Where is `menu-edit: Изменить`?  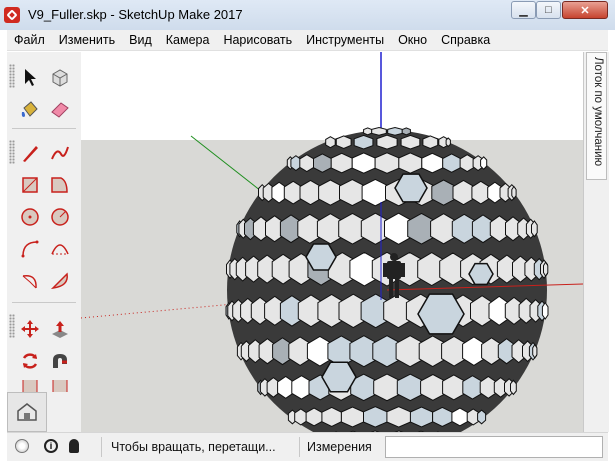
menu-edit: Изменить is located at coordinates (87, 40).